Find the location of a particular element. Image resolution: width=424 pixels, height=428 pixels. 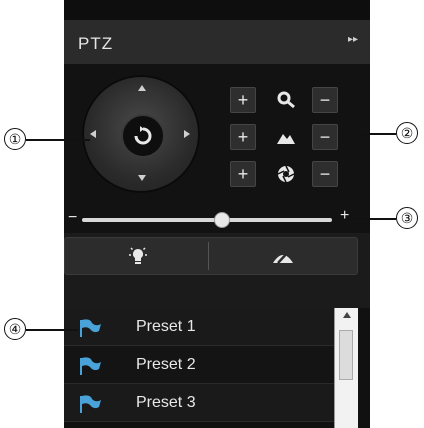

callout-3-line is located at coordinates (373, 219).